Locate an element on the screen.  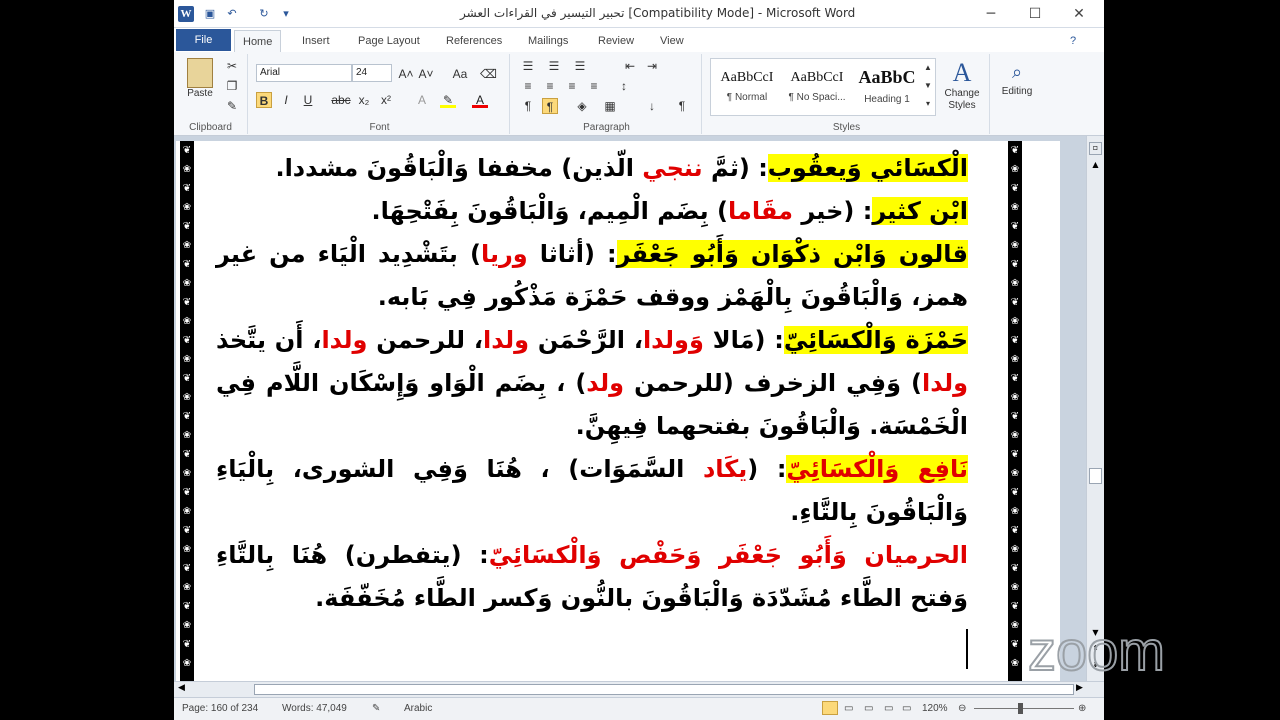
bold-button: B is located at coordinates (264, 100).